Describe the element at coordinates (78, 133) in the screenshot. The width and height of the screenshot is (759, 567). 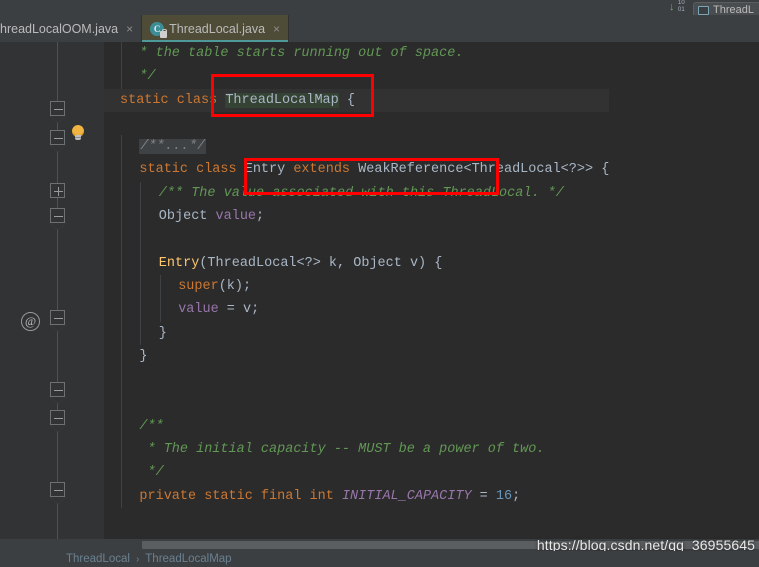
I see `intention-bulb-icon` at that location.